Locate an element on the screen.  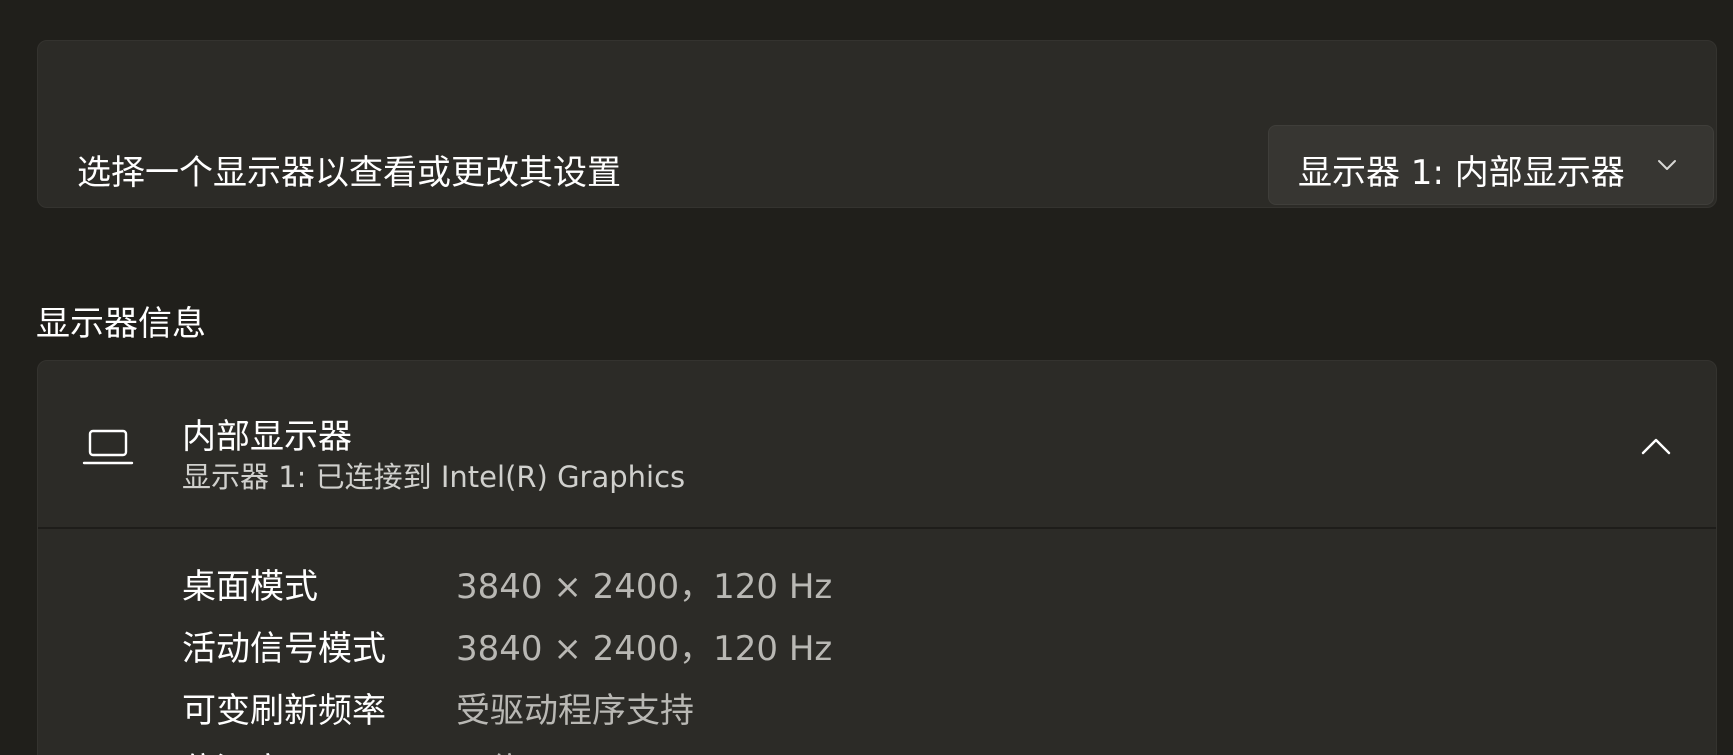
chevron-up-icon is located at coordinates (1656, 447).